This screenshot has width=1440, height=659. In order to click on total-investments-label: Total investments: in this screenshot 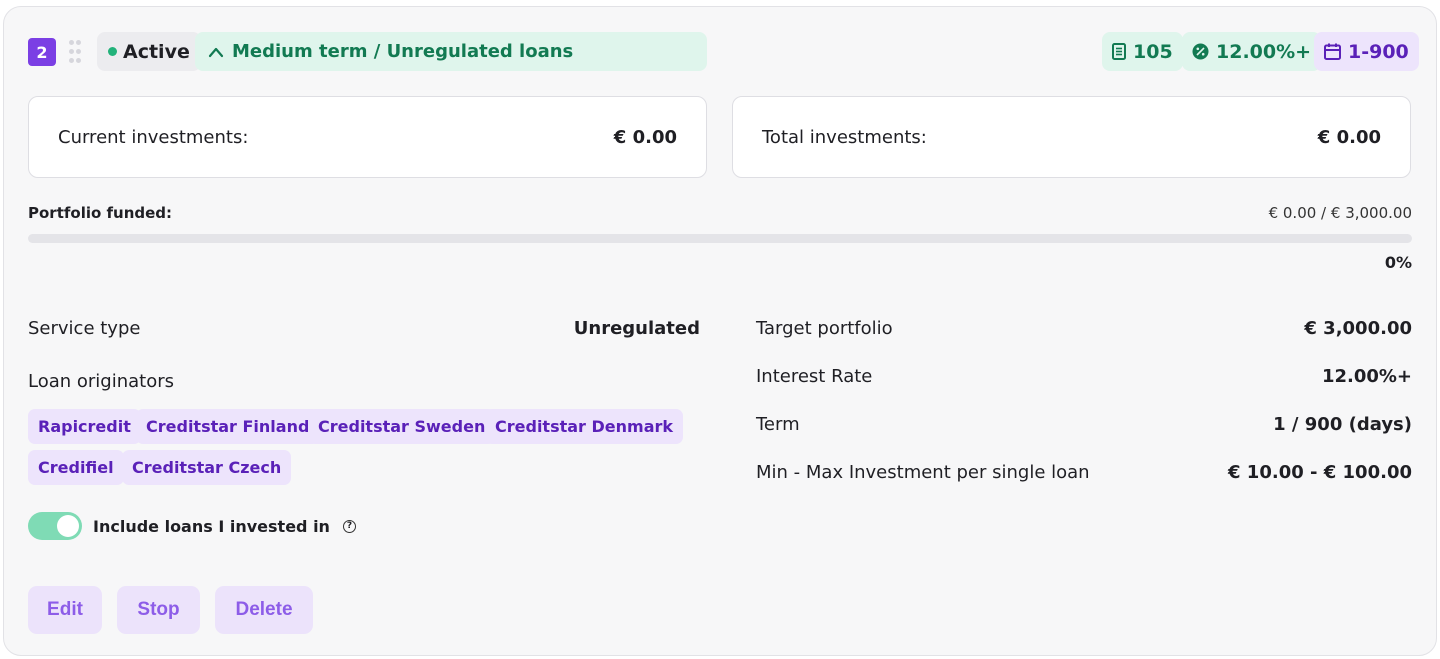, I will do `click(844, 137)`.